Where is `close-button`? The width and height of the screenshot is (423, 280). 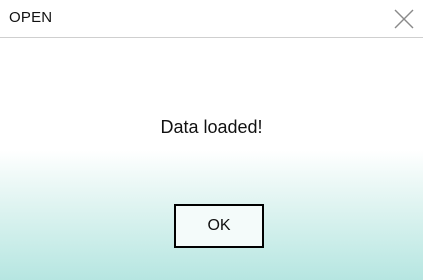
close-button is located at coordinates (404, 19).